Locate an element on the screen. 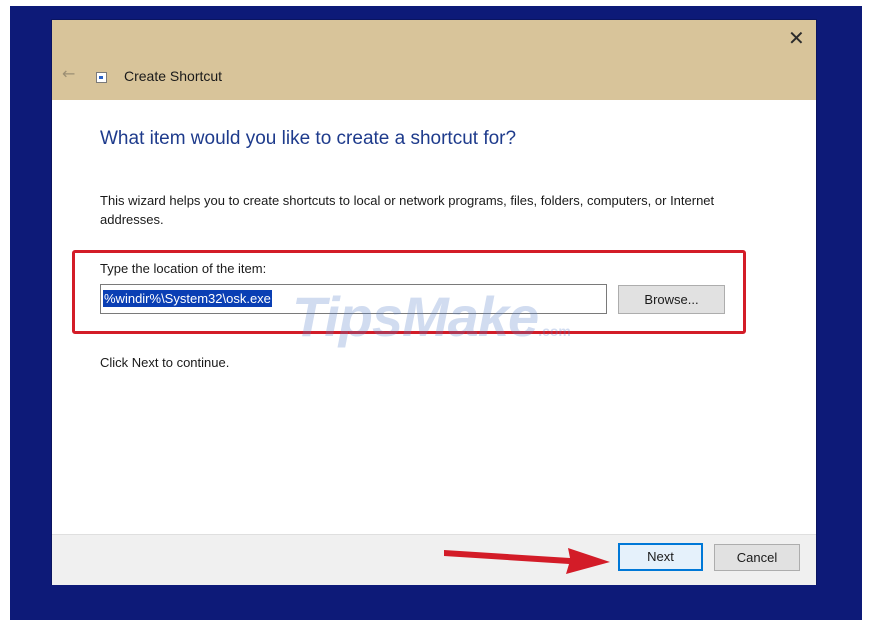  watermark-text: TipsMake is located at coordinates (415, 316).